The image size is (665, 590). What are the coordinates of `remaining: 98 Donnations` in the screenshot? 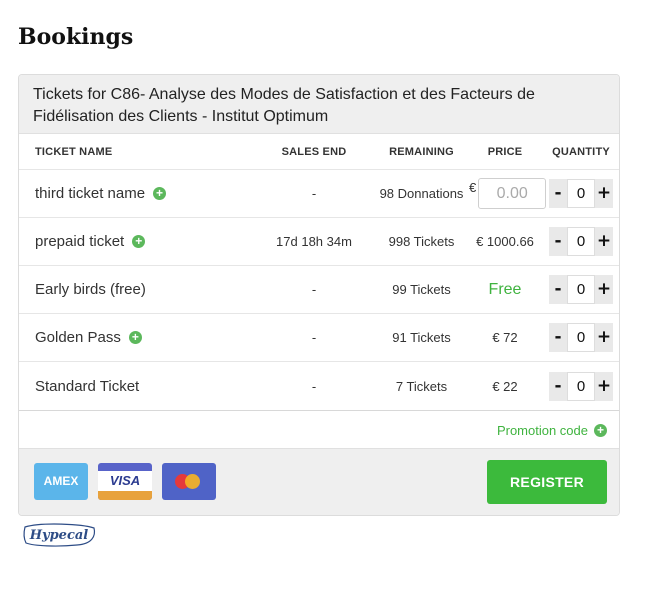 It's located at (421, 193).